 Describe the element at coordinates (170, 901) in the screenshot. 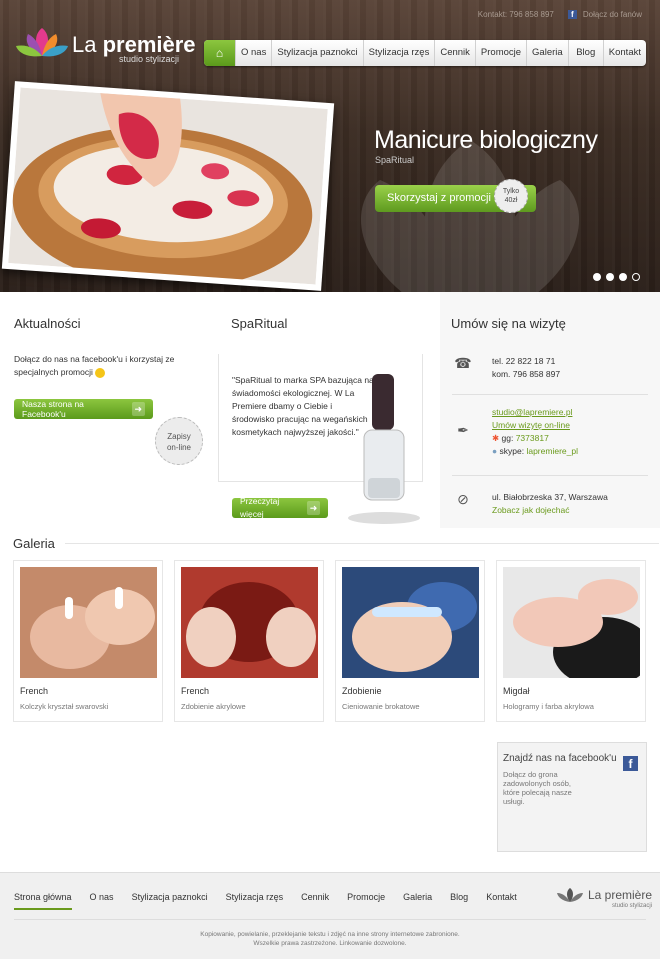

I see `footer-nav-stylizacja-paznokci: Stylizacja paznokci` at that location.